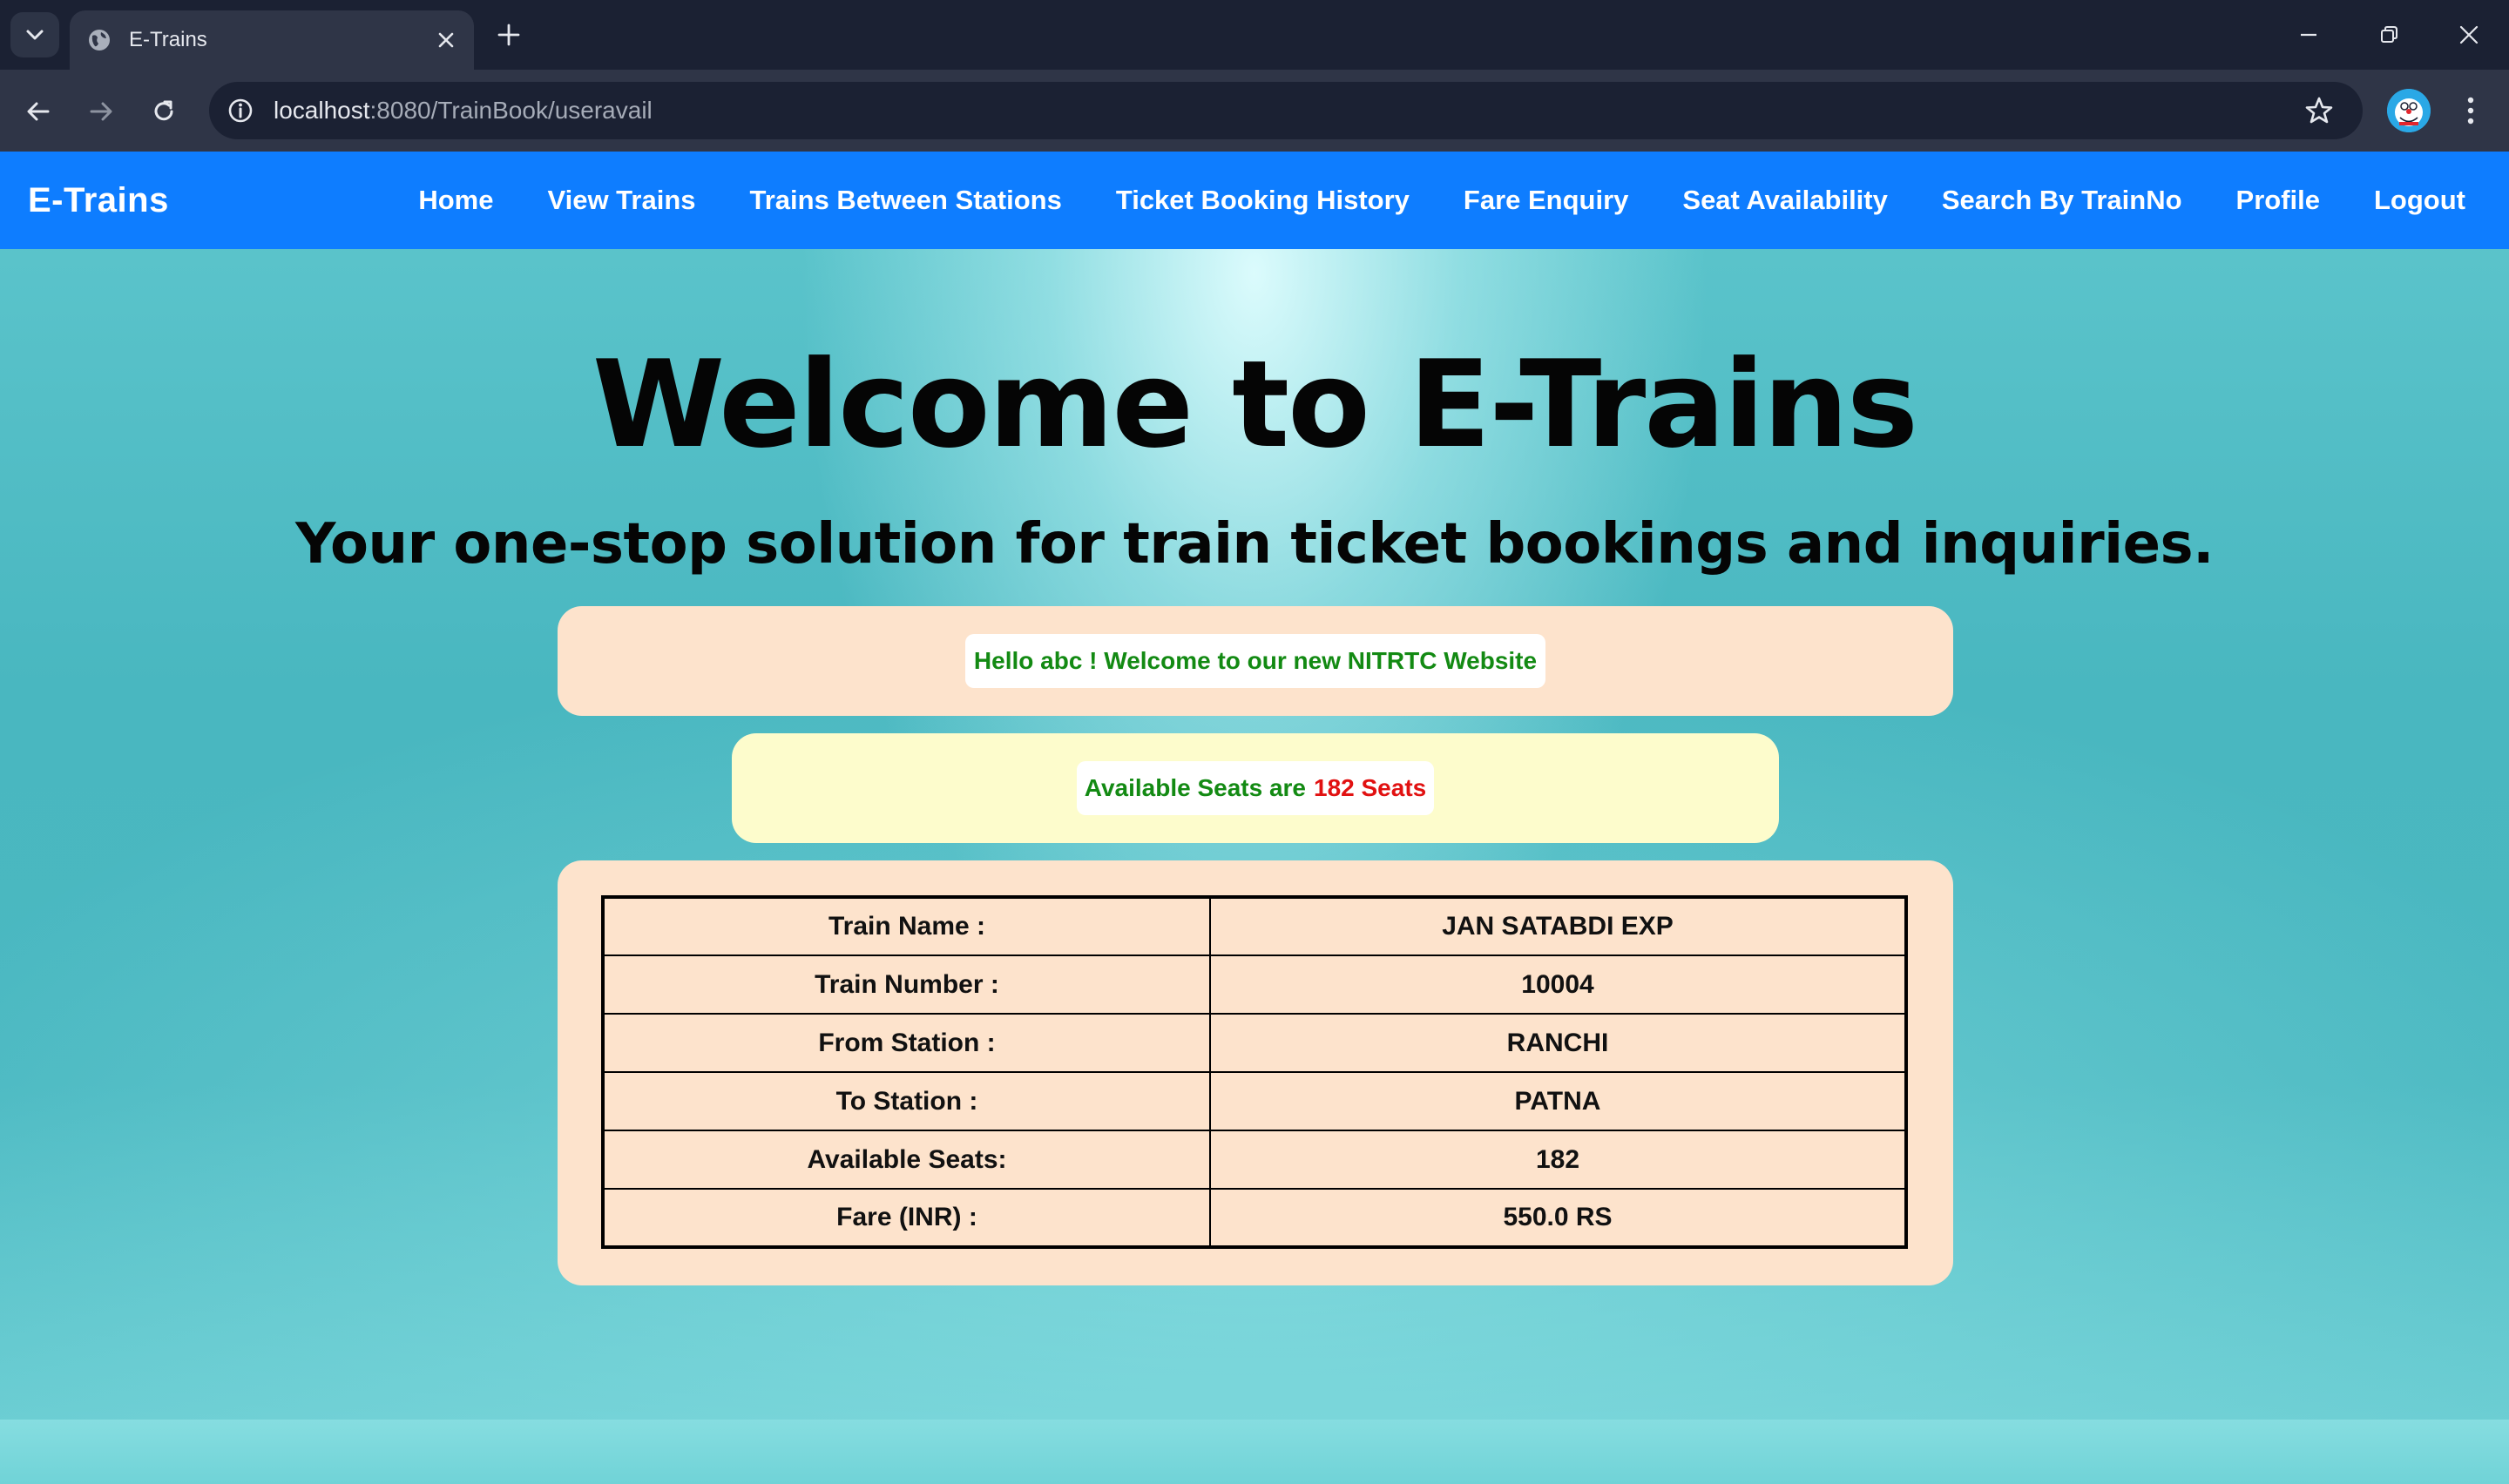 This screenshot has height=1484, width=2509. Describe the element at coordinates (906, 201) in the screenshot. I see `nav-trains-between-stations: Trains Between Stations` at that location.